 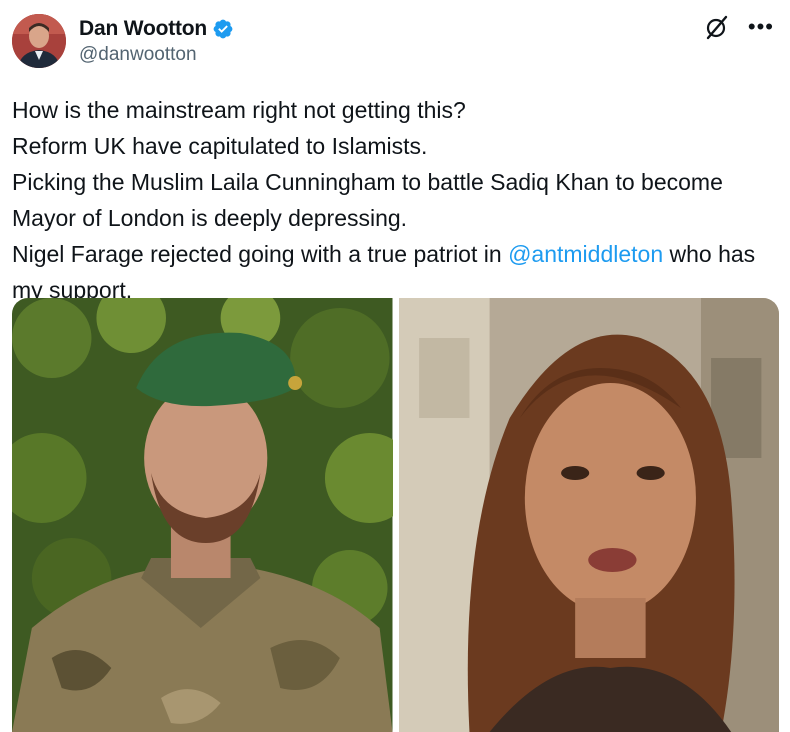 What do you see at coordinates (761, 27) in the screenshot?
I see `more-options-icon: •••` at bounding box center [761, 27].